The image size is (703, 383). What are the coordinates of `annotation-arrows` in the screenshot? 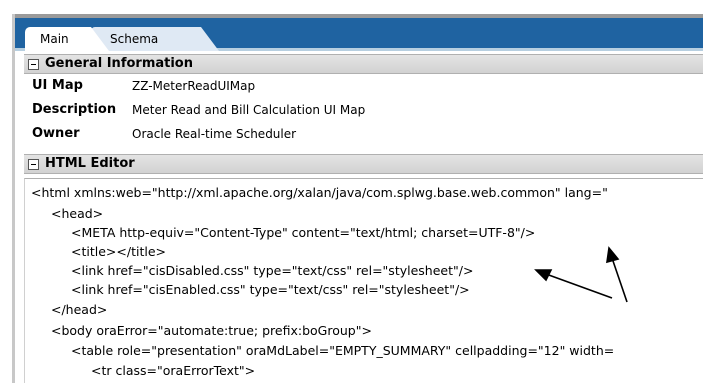 It's located at (581, 274).